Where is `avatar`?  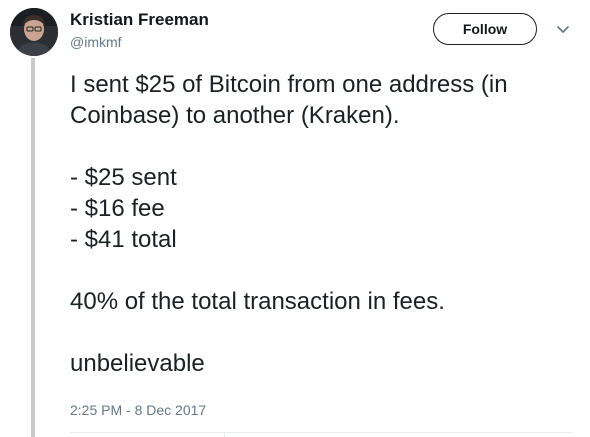
avatar is located at coordinates (34, 32).